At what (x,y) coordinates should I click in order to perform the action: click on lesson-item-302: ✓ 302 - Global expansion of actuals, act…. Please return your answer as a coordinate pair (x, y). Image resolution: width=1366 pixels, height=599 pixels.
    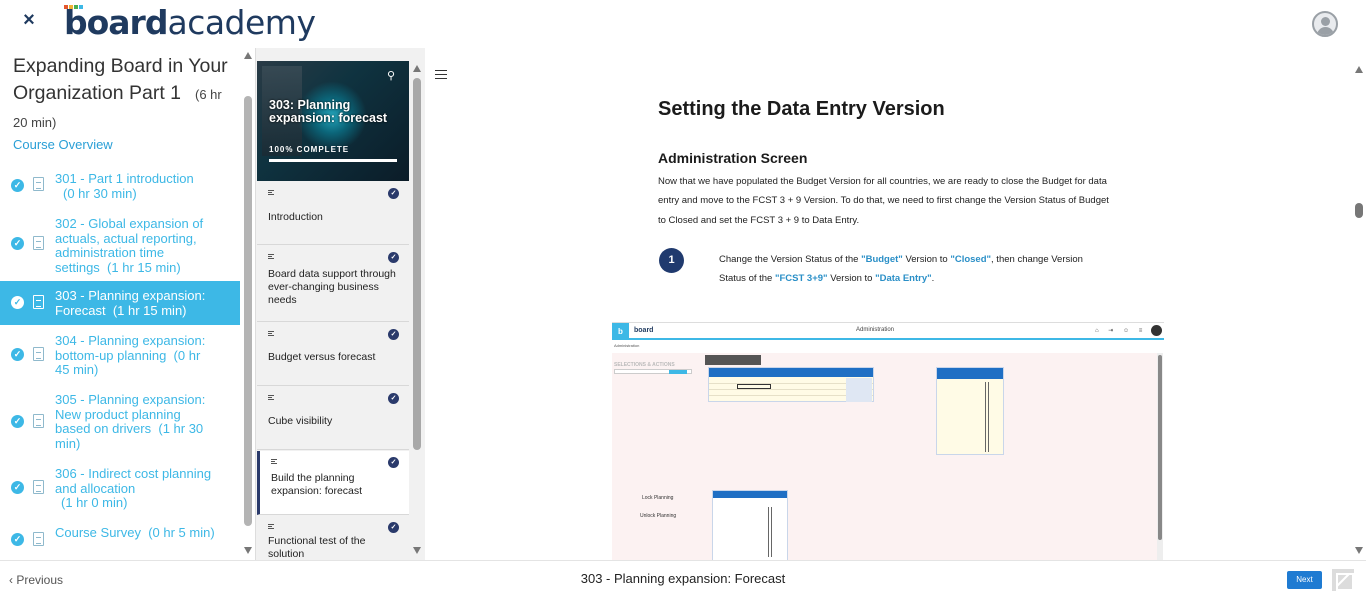
    Looking at the image, I should click on (120, 246).